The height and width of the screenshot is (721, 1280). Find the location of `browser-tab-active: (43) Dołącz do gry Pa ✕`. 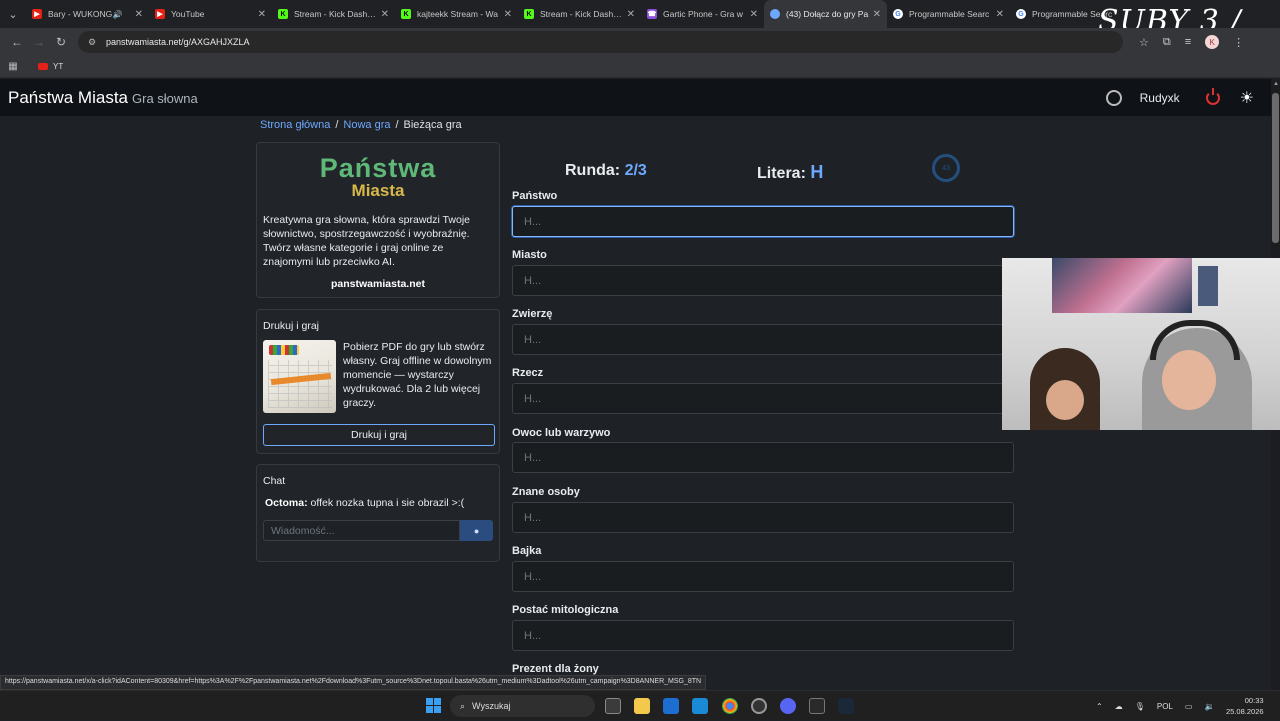

browser-tab-active: (43) Dołącz do gry Pa ✕ is located at coordinates (825, 14).